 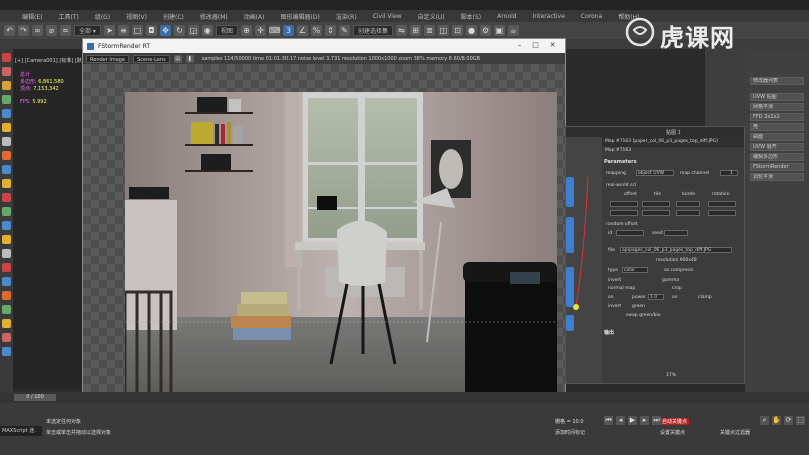 I want to click on tile-v-input, so click(x=656, y=213).